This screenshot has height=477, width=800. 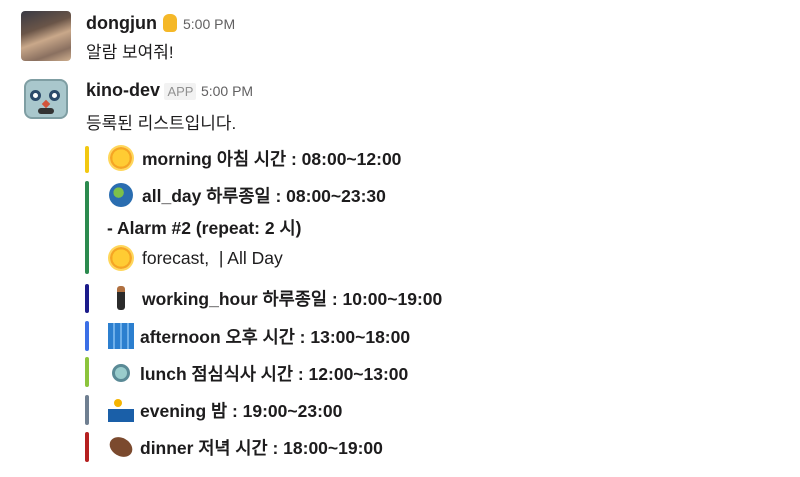 I want to click on cityscape-icon, so click(x=120, y=336).